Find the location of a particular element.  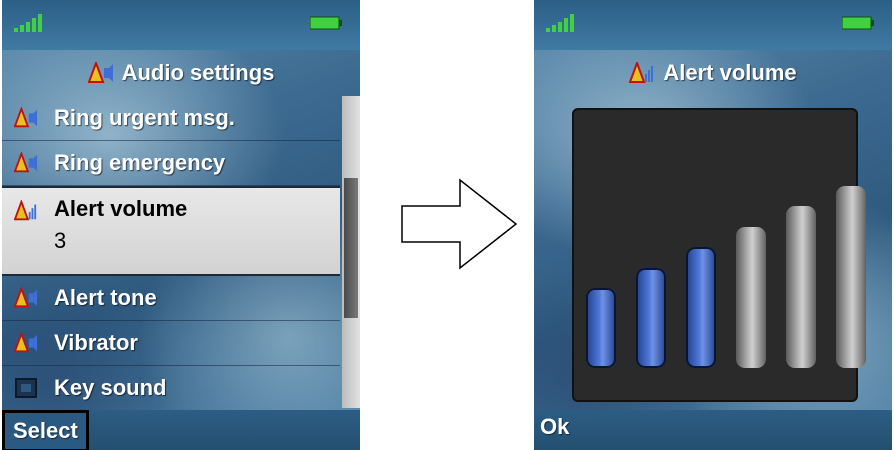

scrollbar-thumb is located at coordinates (351, 248).